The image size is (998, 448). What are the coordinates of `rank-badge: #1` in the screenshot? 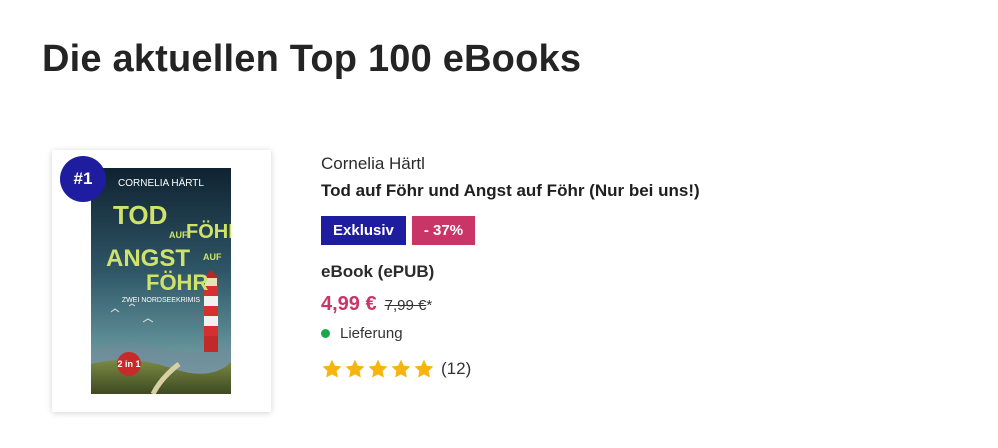 It's located at (83, 179).